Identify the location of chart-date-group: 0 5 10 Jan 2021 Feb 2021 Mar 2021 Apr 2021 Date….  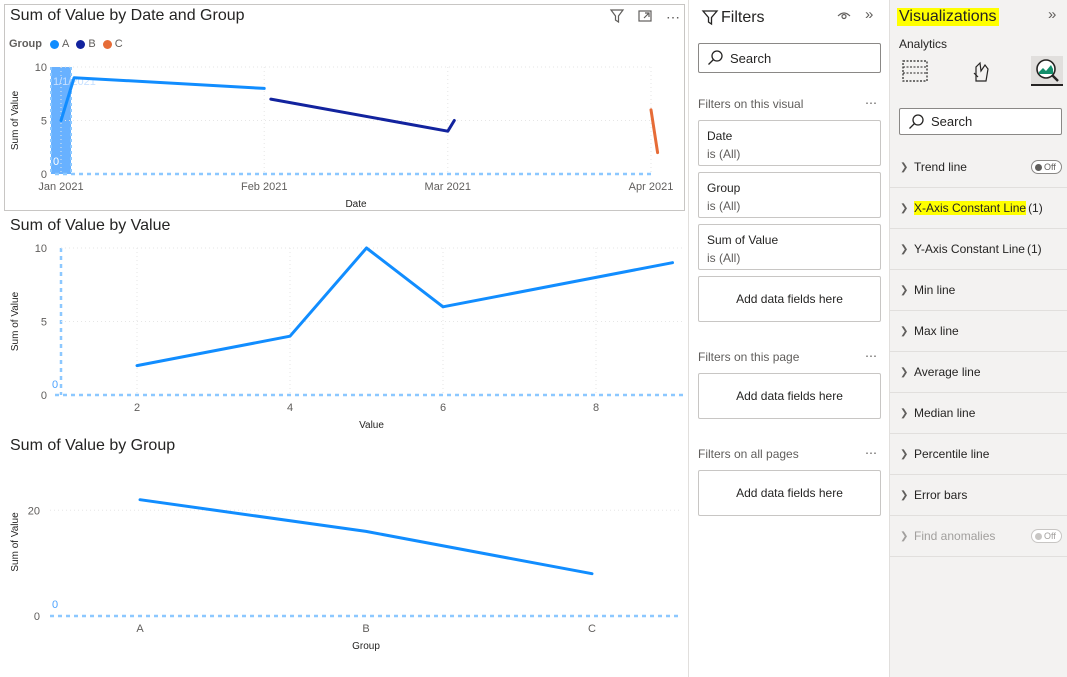
(342, 136).